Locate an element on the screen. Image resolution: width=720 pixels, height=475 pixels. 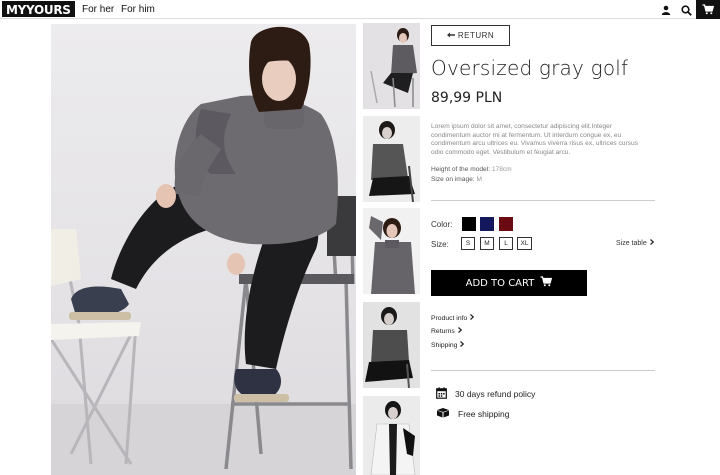
returns-link: Returns is located at coordinates (447, 331).